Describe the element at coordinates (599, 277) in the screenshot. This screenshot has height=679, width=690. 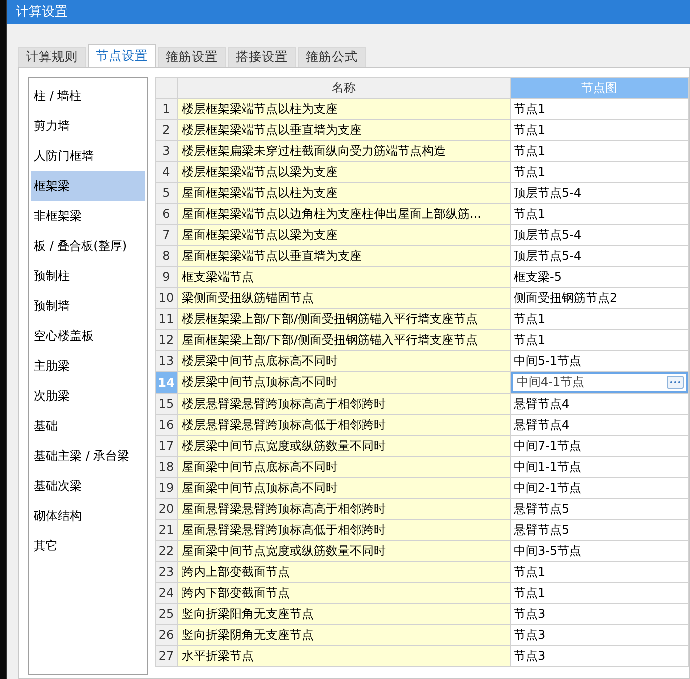
I see `table-cell: 框支梁-5` at that location.